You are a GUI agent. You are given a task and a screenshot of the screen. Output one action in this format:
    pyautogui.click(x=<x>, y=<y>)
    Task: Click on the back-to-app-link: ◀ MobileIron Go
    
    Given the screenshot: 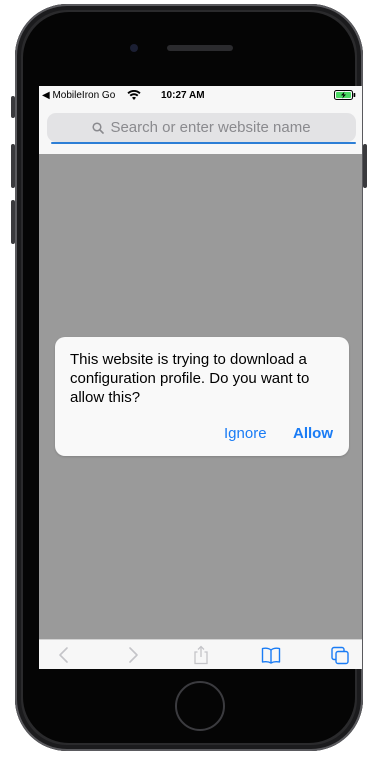 What is the action you would take?
    pyautogui.click(x=78, y=95)
    